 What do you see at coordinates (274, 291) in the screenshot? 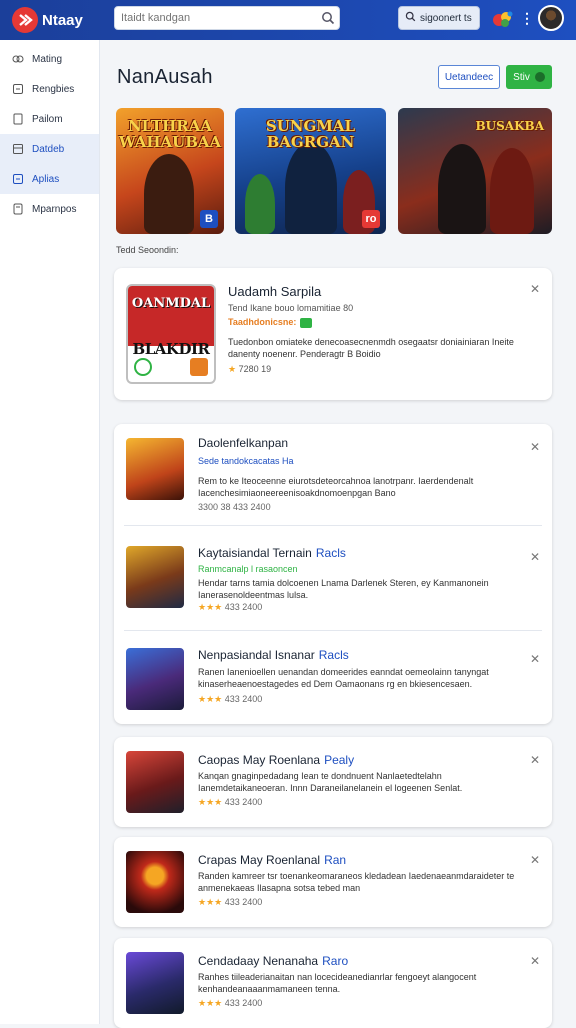
I see `featured-name: Uadamh Sarpila` at bounding box center [274, 291].